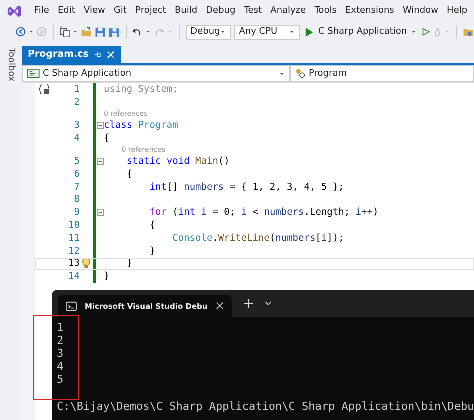 This screenshot has height=420, width=474. Describe the element at coordinates (65, 32) in the screenshot. I see `new-project-icon` at that location.